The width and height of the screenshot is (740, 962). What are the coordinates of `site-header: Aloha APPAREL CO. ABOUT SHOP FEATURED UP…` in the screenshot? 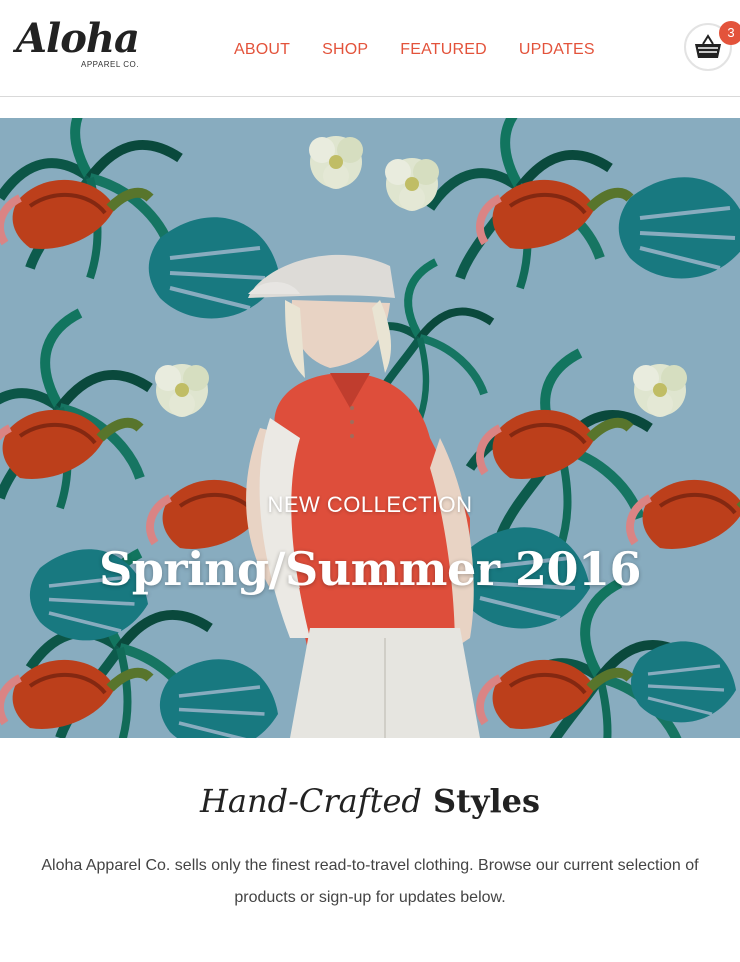 It's located at (370, 48).